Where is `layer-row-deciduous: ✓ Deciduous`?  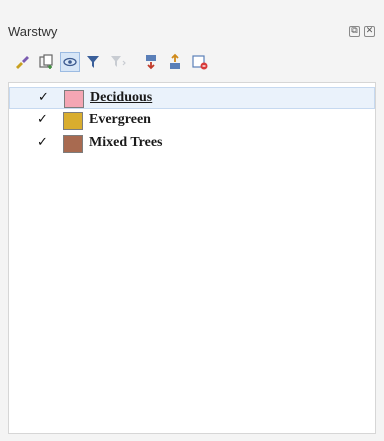 layer-row-deciduous: ✓ Deciduous is located at coordinates (192, 98).